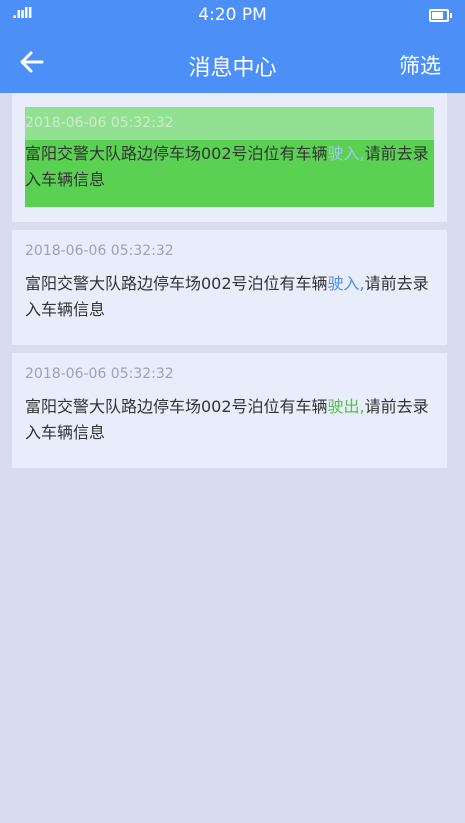 The height and width of the screenshot is (823, 465). Describe the element at coordinates (346, 406) in the screenshot. I see `message-action: 驶出,` at that location.